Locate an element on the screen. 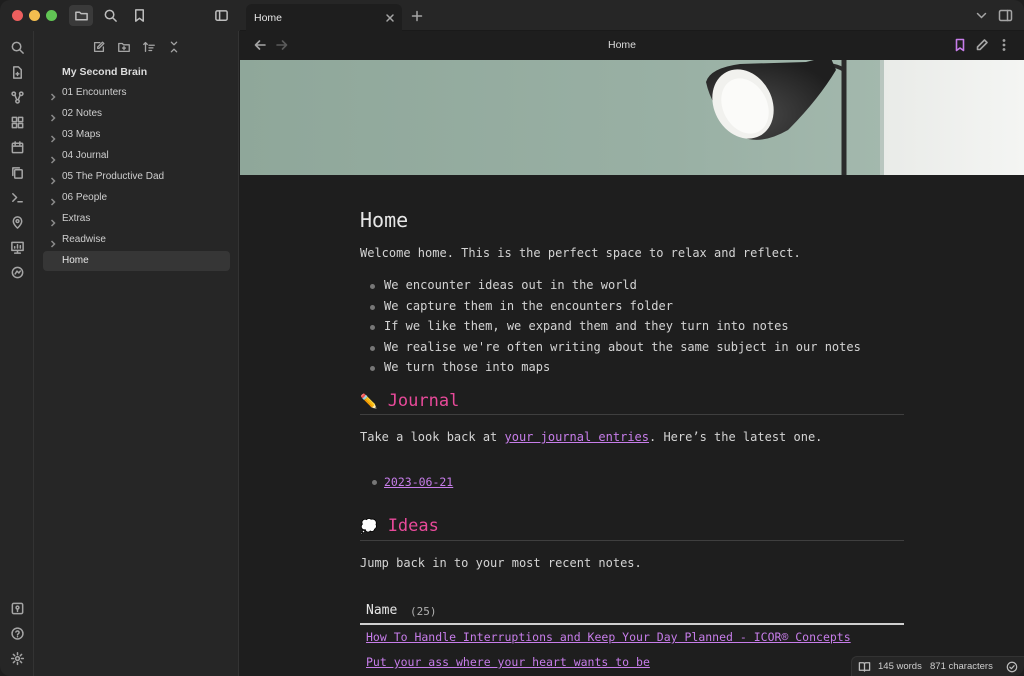  lamp-banner-image is located at coordinates (632, 117).